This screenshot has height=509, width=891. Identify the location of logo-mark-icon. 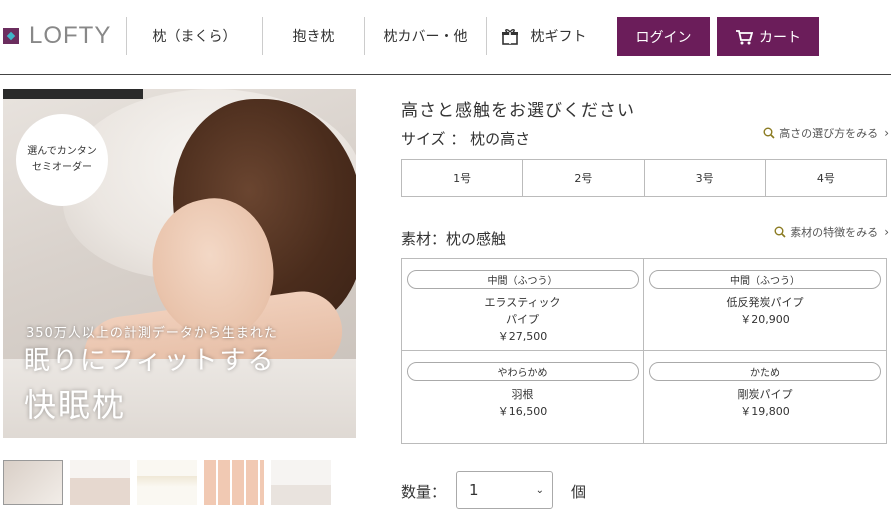
(13, 36).